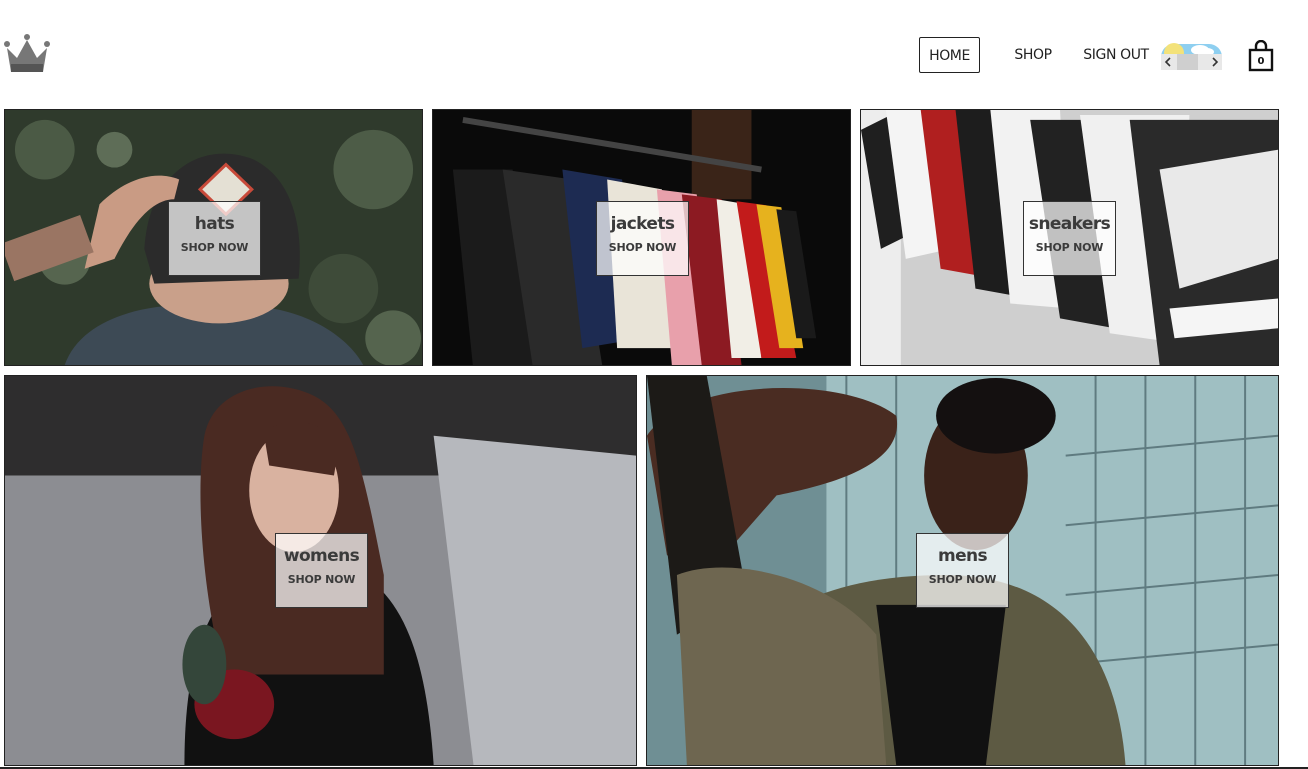  Describe the element at coordinates (27, 54) in the screenshot. I see `crown-logo` at that location.